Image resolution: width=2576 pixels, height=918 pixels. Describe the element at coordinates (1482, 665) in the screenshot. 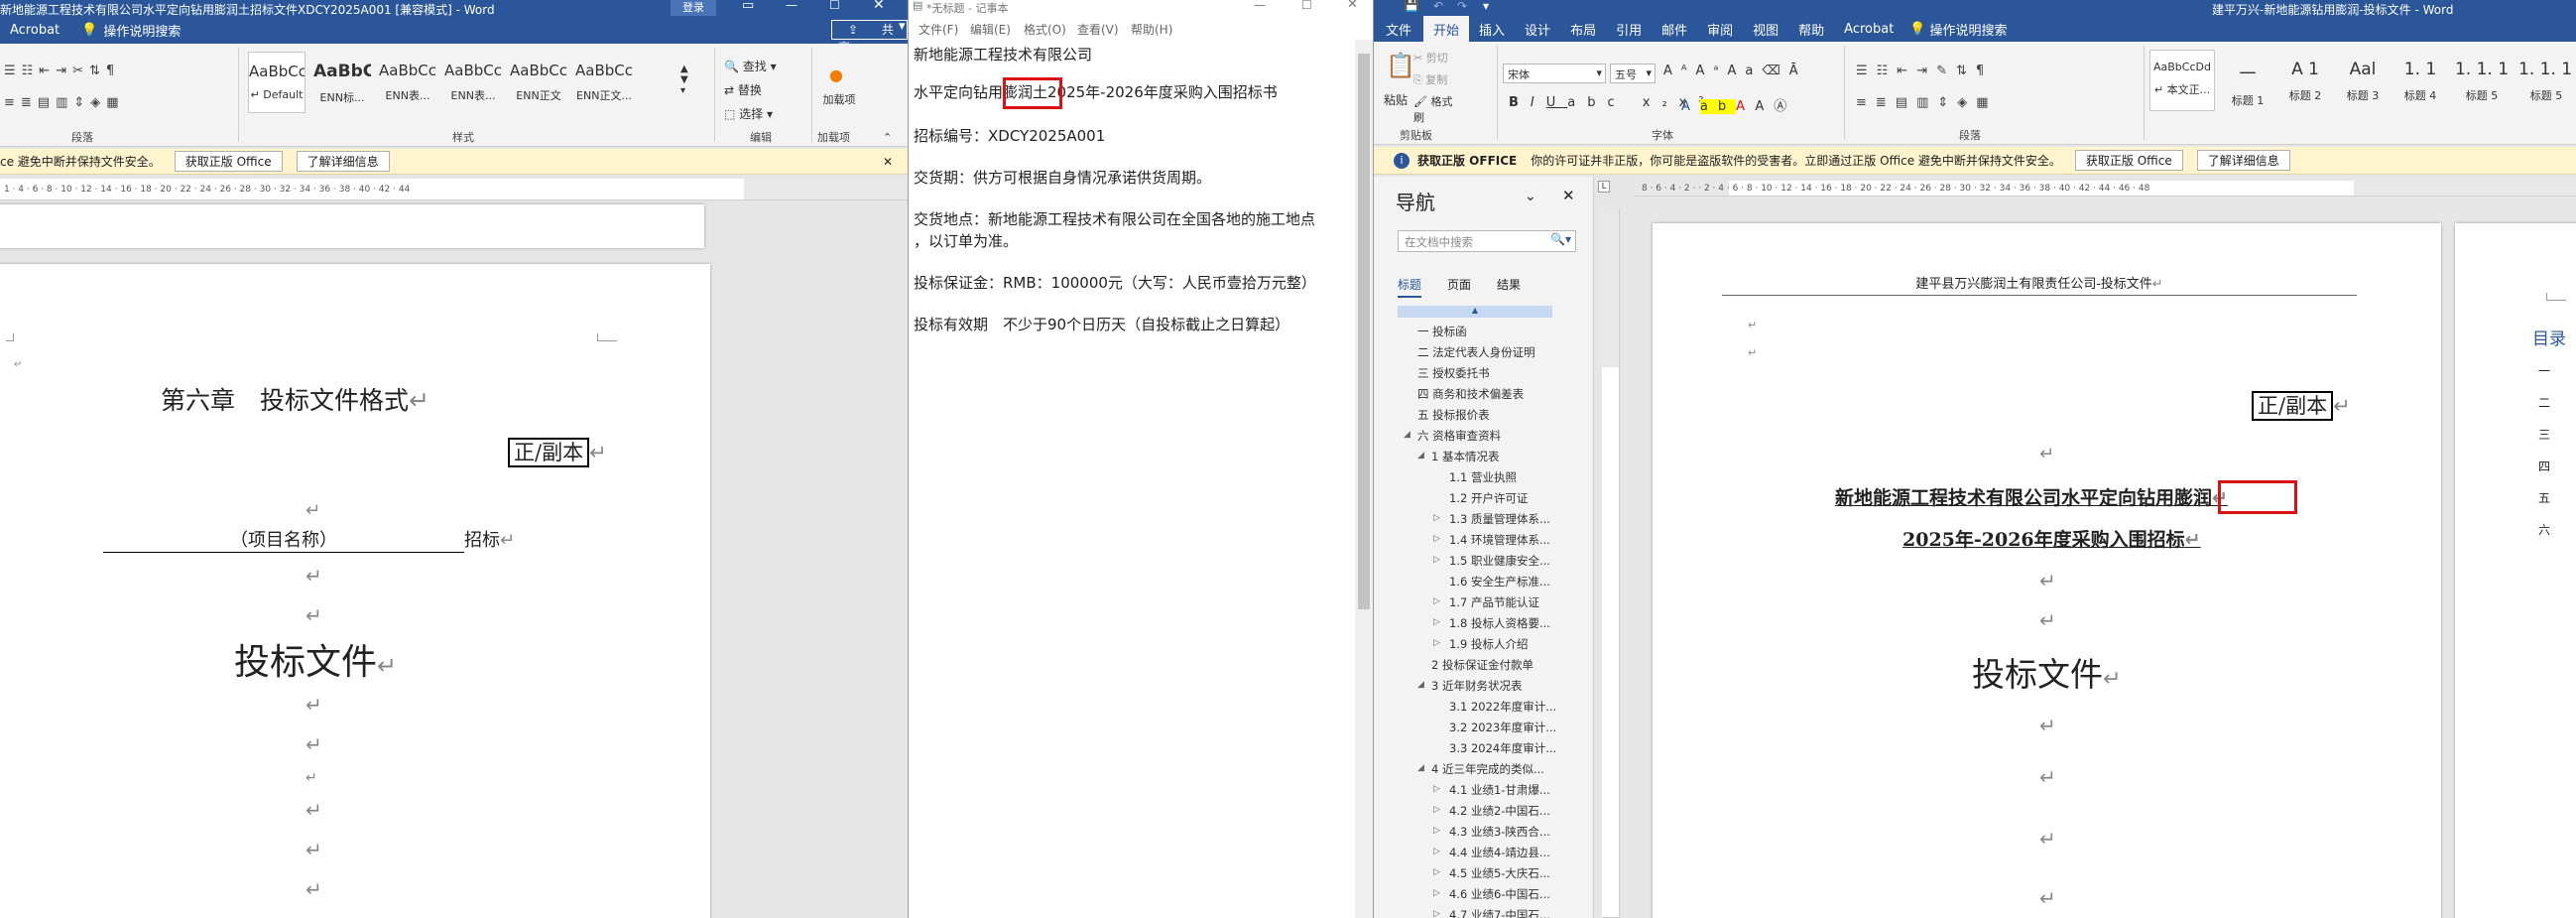

I see `nav-heading-item: 2 投标保证金付款单` at that location.